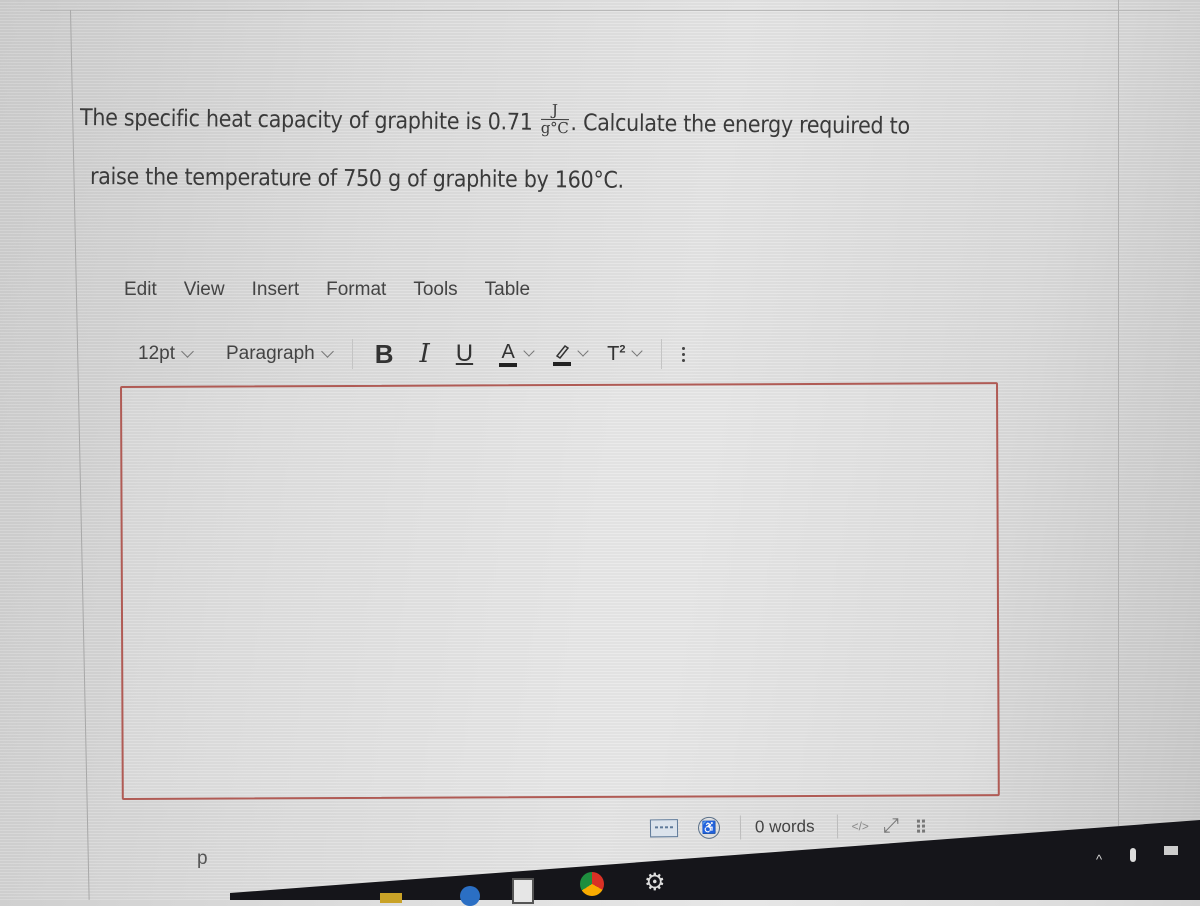 Image resolution: width=1200 pixels, height=906 pixels. I want to click on settings-icon: ⚙, so click(655, 882).